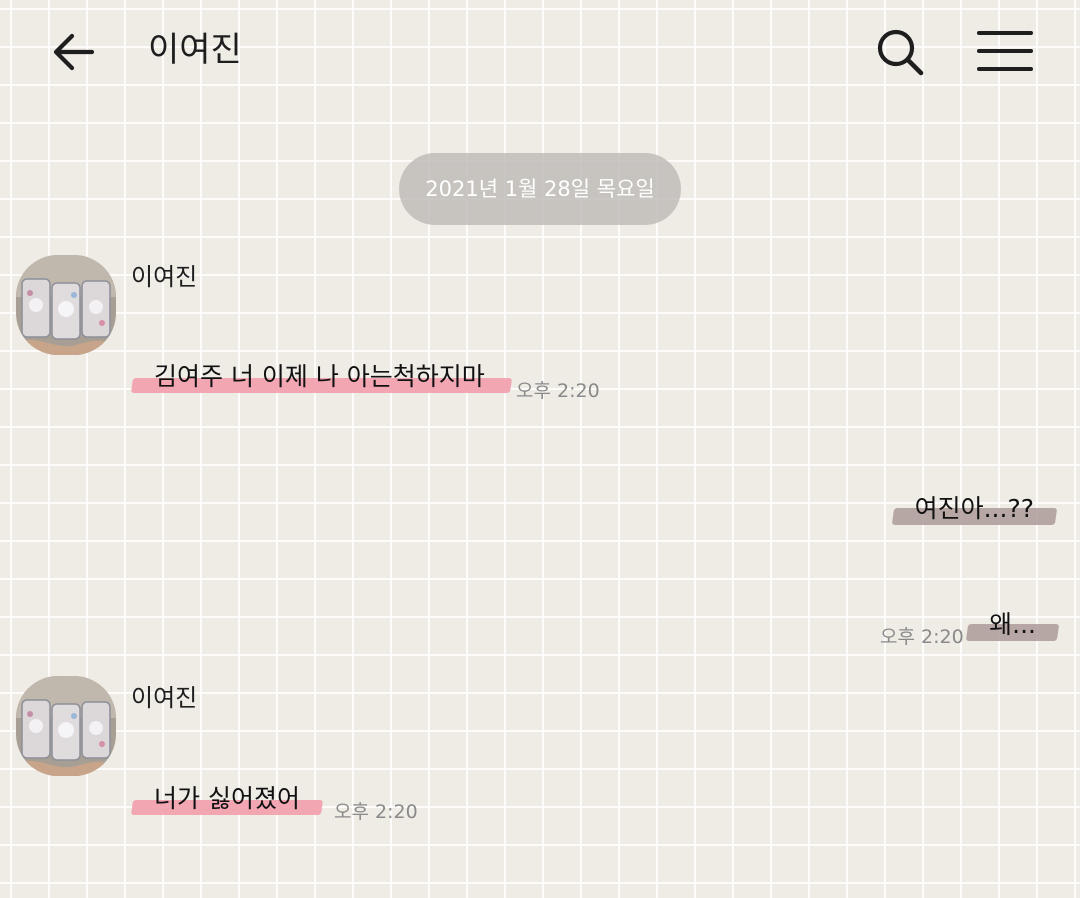 The height and width of the screenshot is (898, 1080). Describe the element at coordinates (540, 189) in the screenshot. I see `date-divider: 2021년 1월 28일 목요일` at that location.